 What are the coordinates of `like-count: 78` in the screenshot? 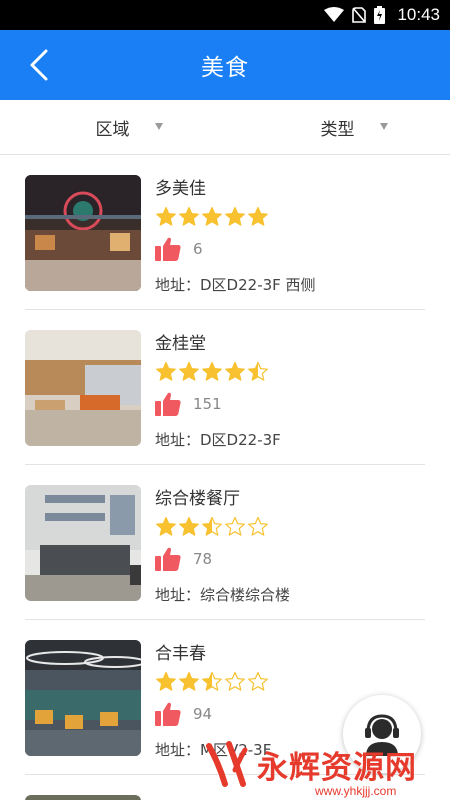 It's located at (203, 559).